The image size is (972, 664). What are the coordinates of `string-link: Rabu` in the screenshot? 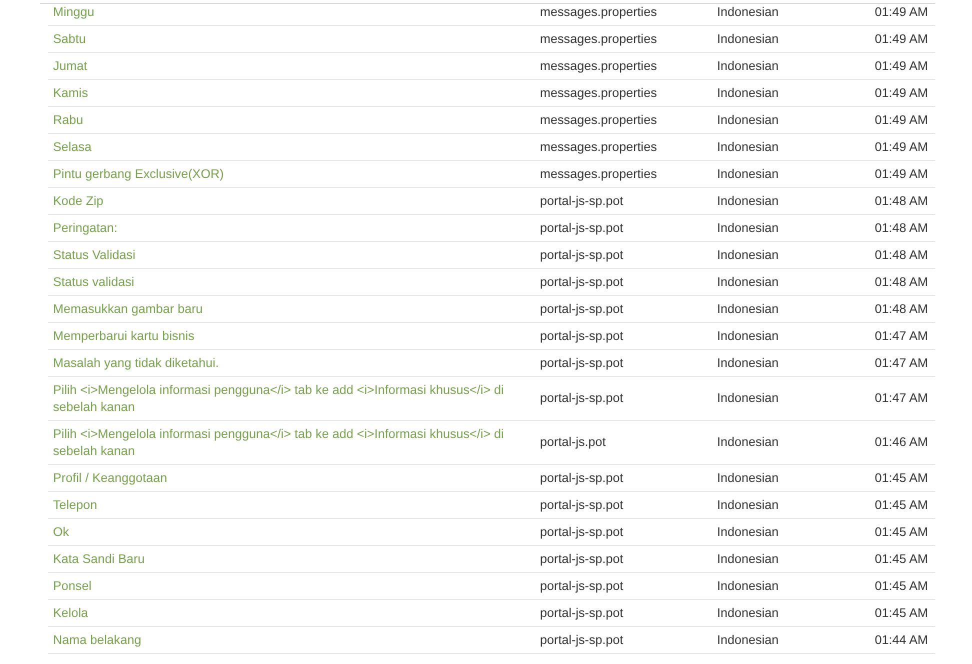 It's located at (291, 120).